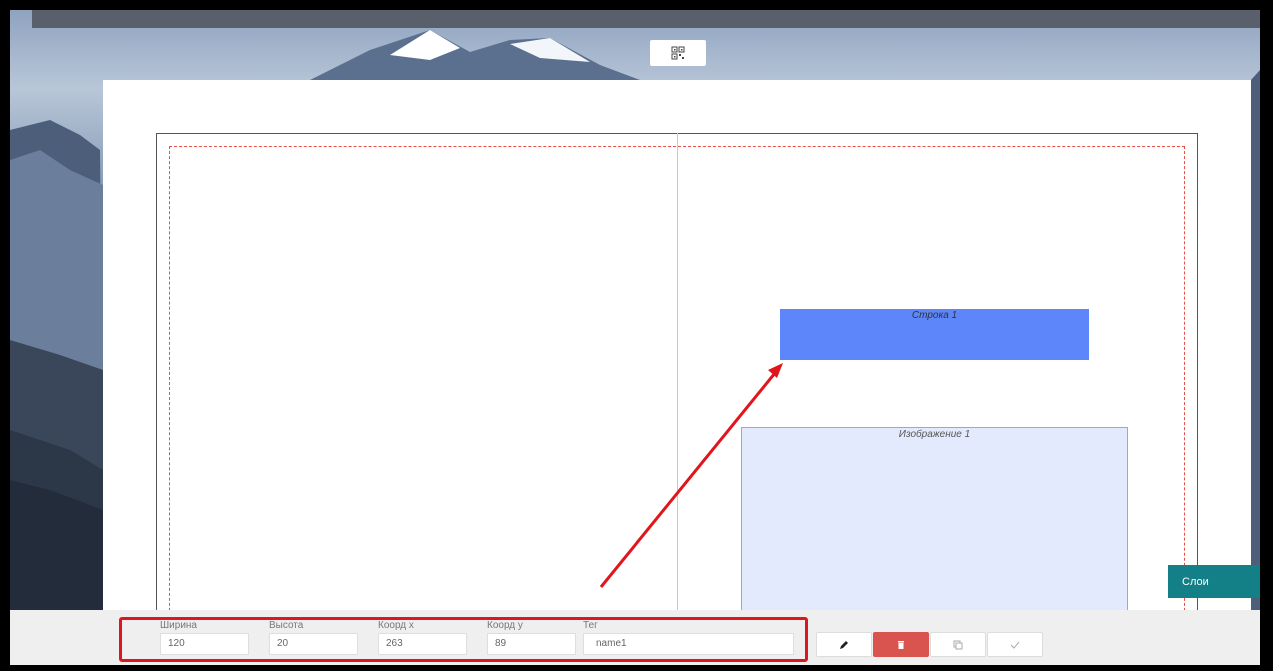  I want to click on duplicate-button, so click(958, 644).